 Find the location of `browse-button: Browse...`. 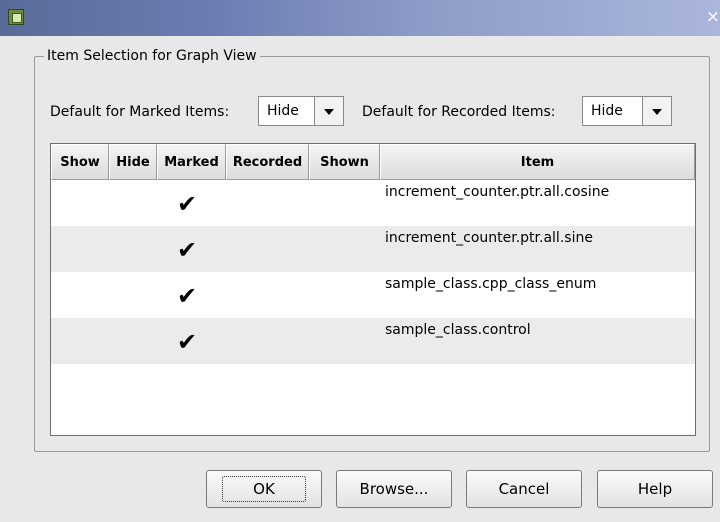

browse-button: Browse... is located at coordinates (394, 489).